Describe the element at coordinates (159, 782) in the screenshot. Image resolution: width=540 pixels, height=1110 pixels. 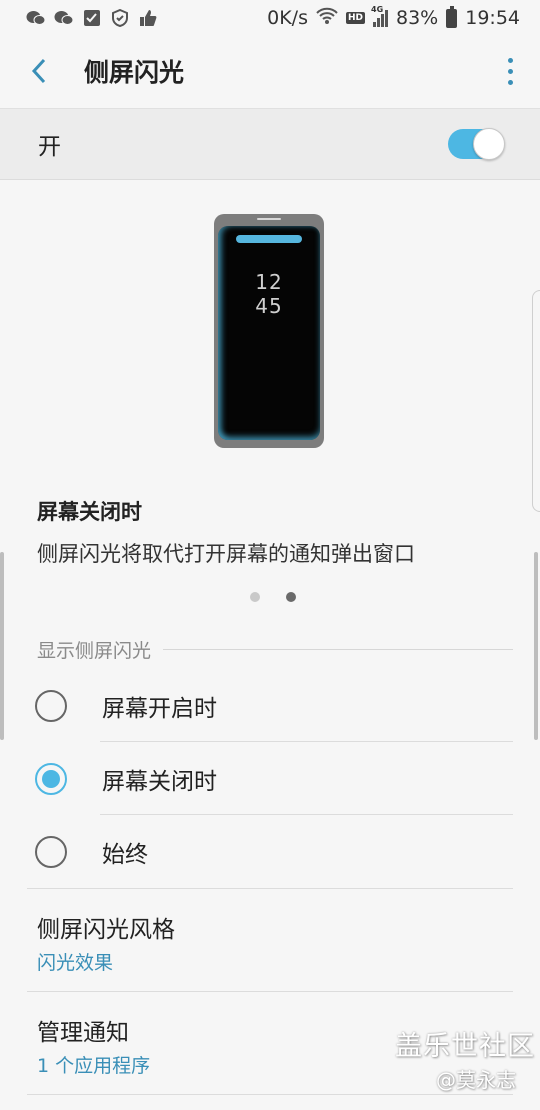
I see `radio-label: 屏幕关闭时` at that location.